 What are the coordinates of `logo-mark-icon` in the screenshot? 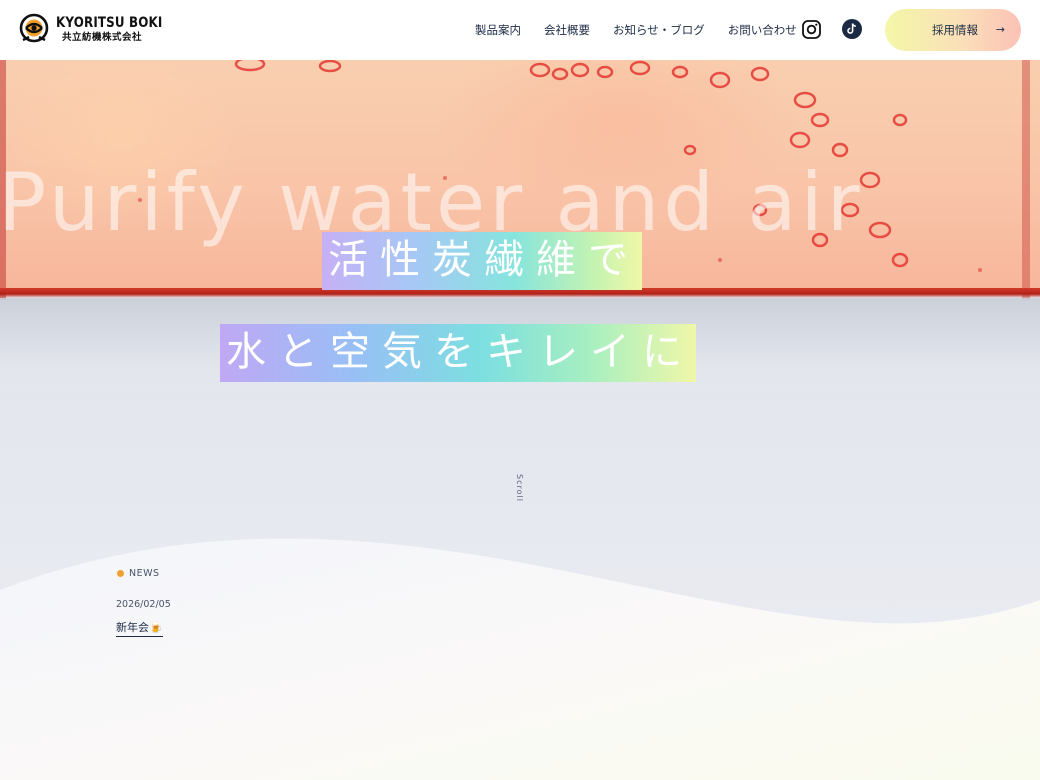 It's located at (34, 29).